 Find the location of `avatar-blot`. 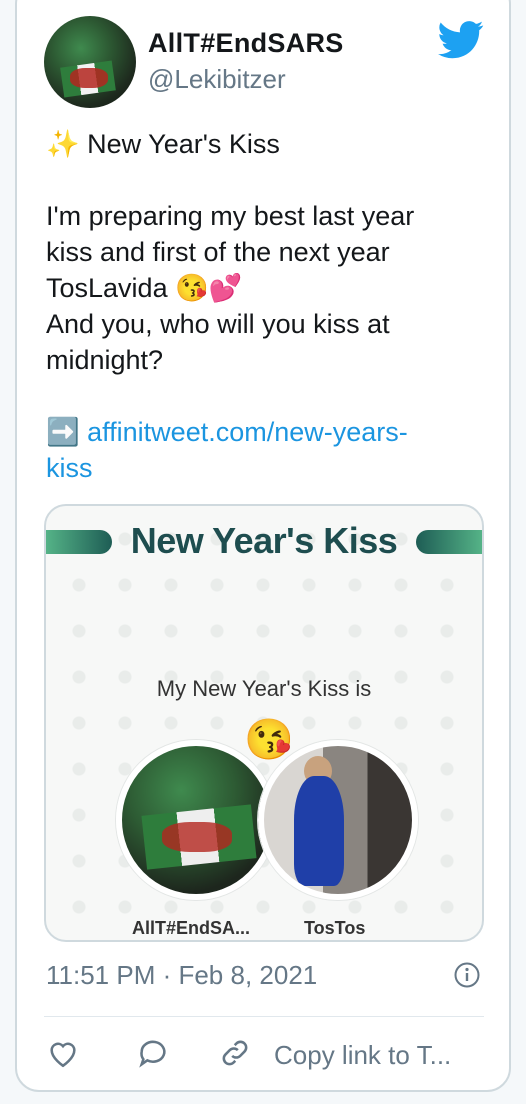

avatar-blot is located at coordinates (89, 78).